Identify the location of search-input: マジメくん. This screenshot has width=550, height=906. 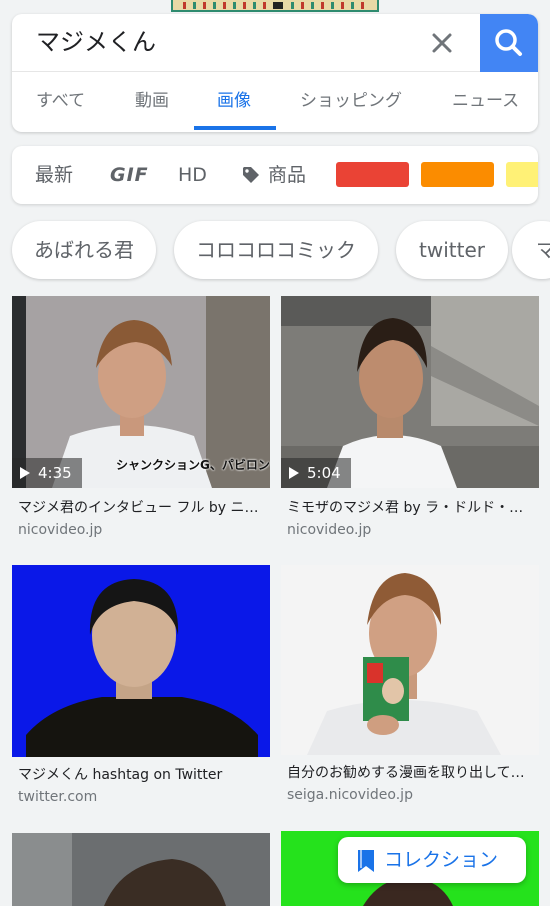
(96, 42).